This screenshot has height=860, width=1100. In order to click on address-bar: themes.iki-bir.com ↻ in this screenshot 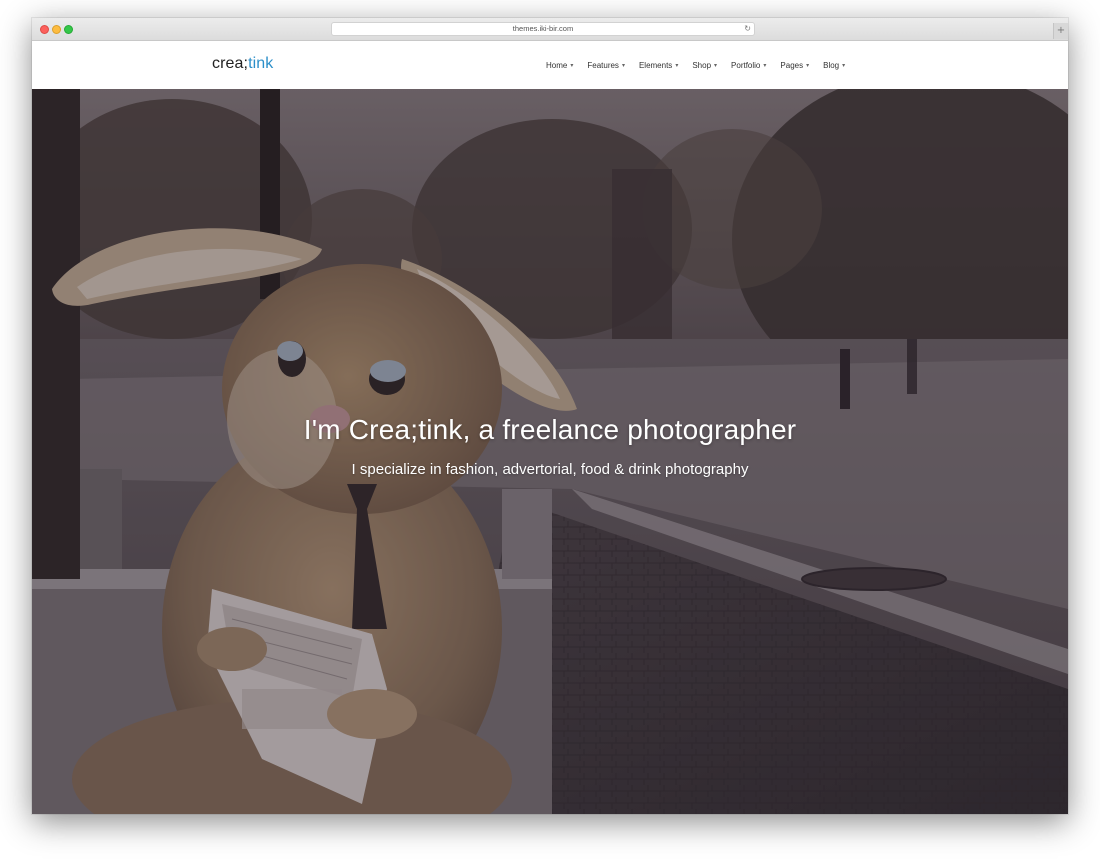, I will do `click(543, 29)`.